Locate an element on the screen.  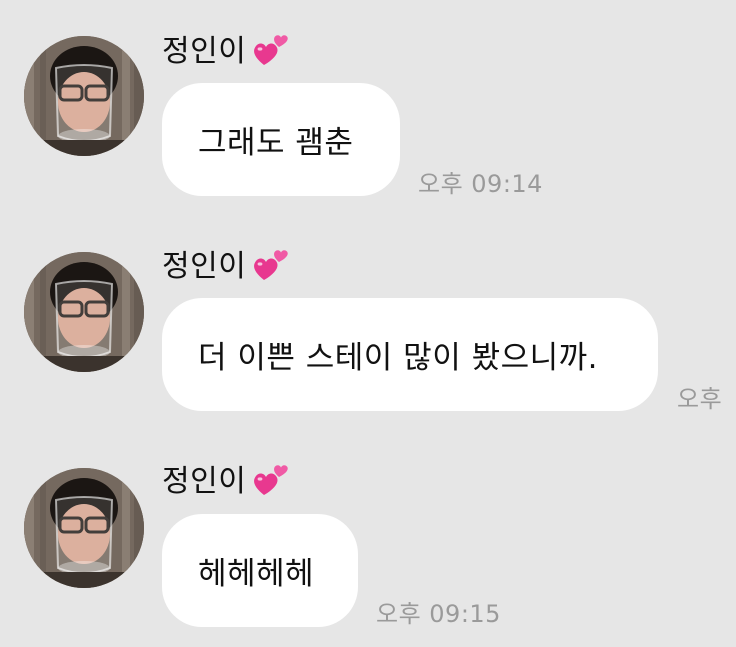
message-bubble: 그래도 괨춘 is located at coordinates (281, 139).